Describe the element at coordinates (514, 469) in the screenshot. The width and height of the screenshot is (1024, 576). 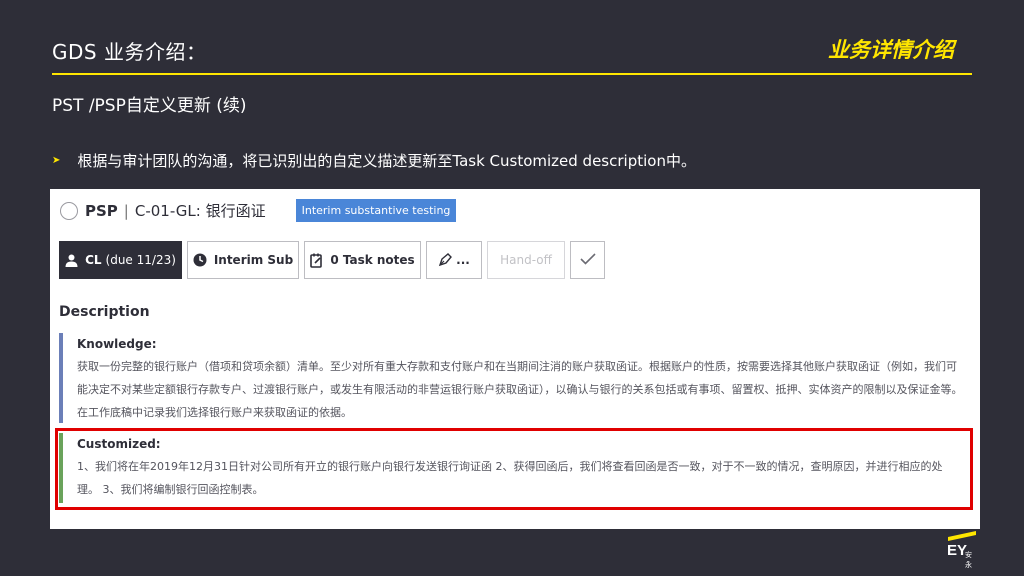
I see `highlight-box` at that location.